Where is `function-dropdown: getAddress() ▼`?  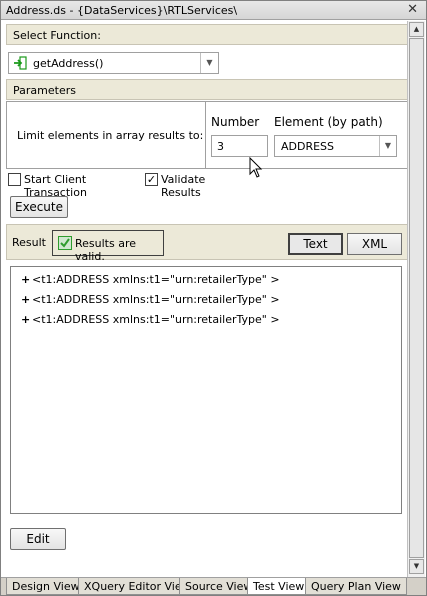
function-dropdown: getAddress() ▼ is located at coordinates (113, 63).